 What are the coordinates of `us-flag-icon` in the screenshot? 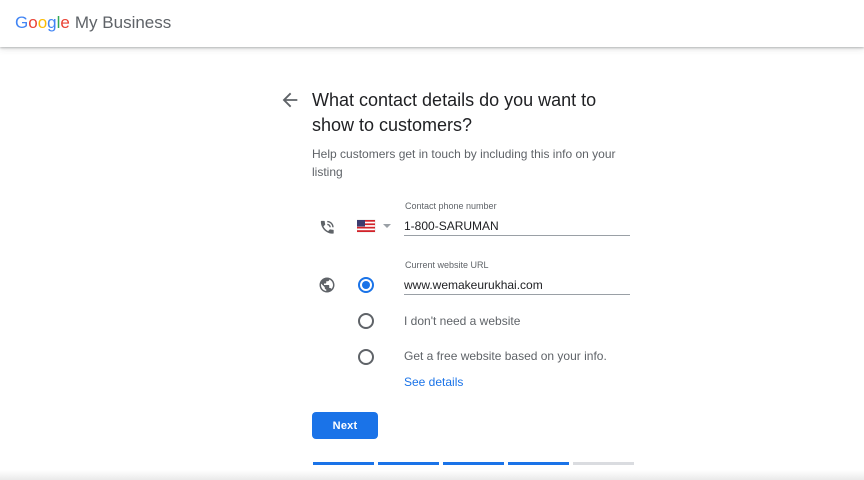 It's located at (373, 226).